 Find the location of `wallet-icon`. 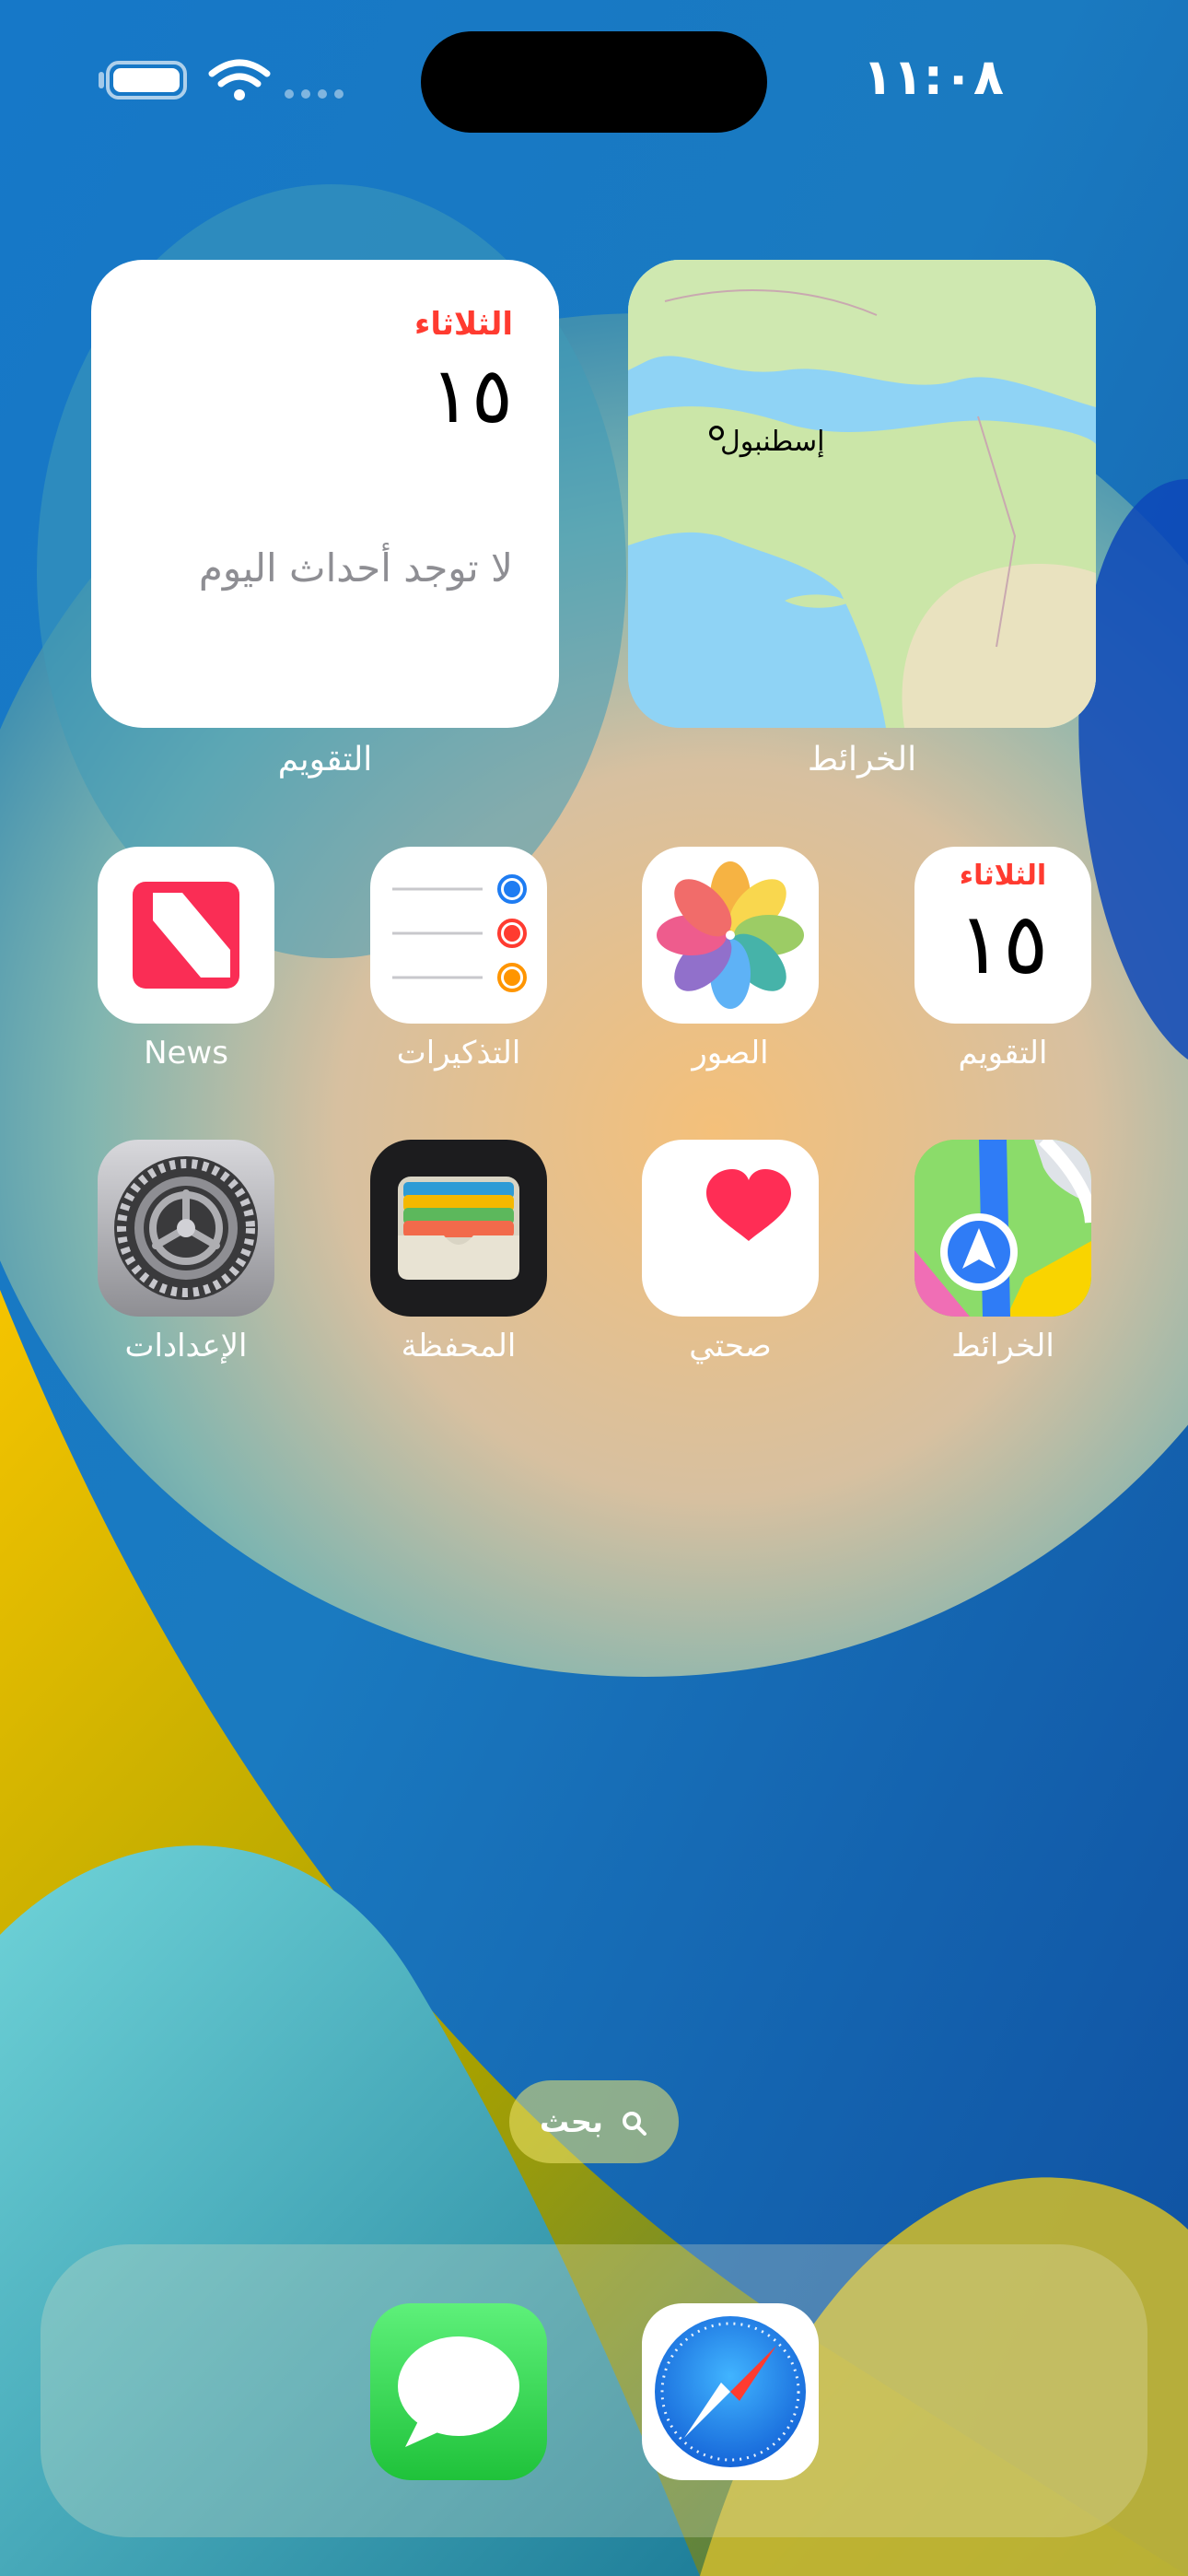

wallet-icon is located at coordinates (458, 1228).